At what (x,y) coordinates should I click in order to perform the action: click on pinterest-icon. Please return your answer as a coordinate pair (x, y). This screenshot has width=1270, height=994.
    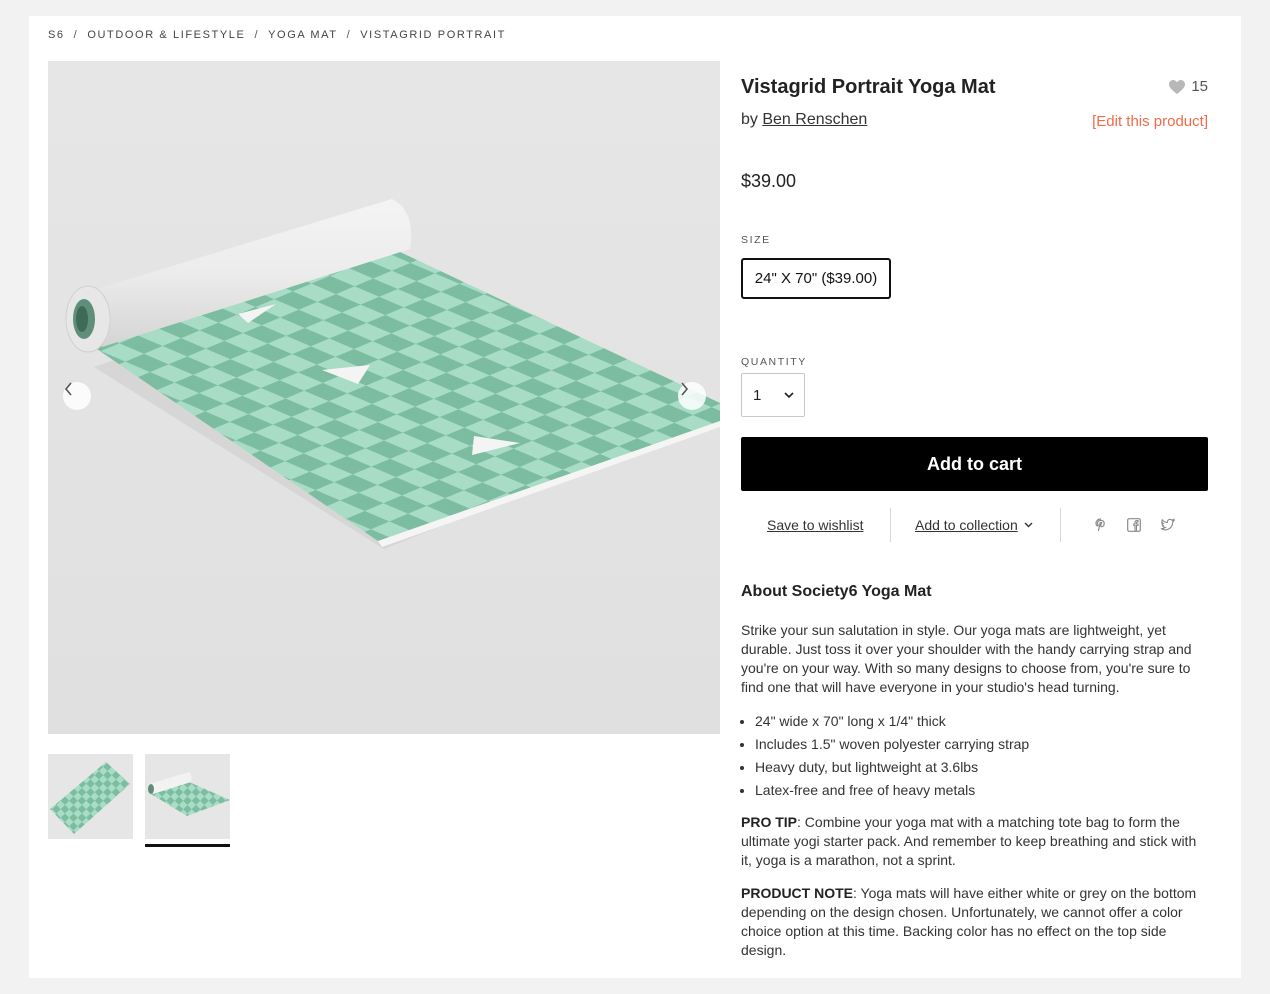
    Looking at the image, I should click on (1101, 525).